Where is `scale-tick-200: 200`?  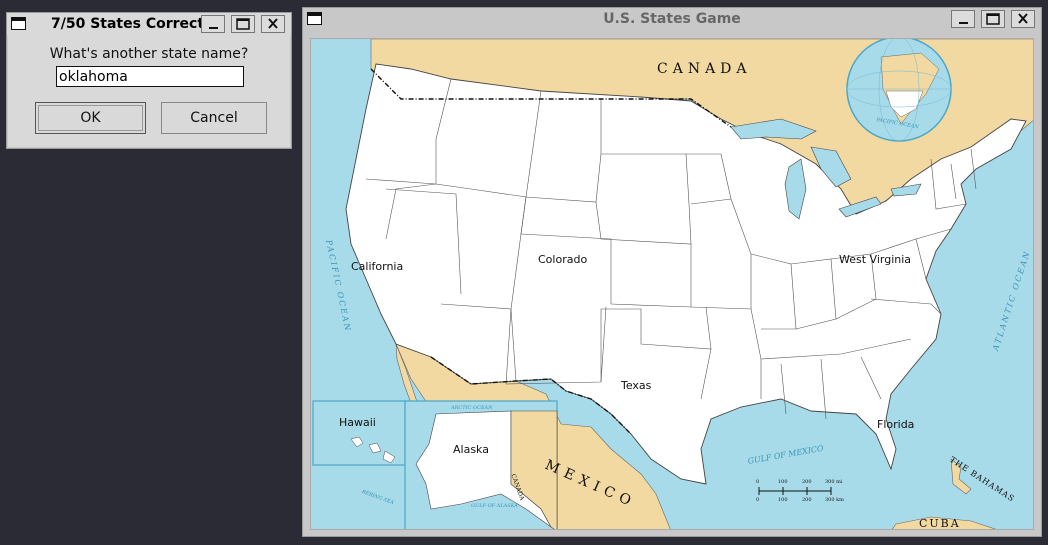
scale-tick-200: 200 is located at coordinates (807, 482).